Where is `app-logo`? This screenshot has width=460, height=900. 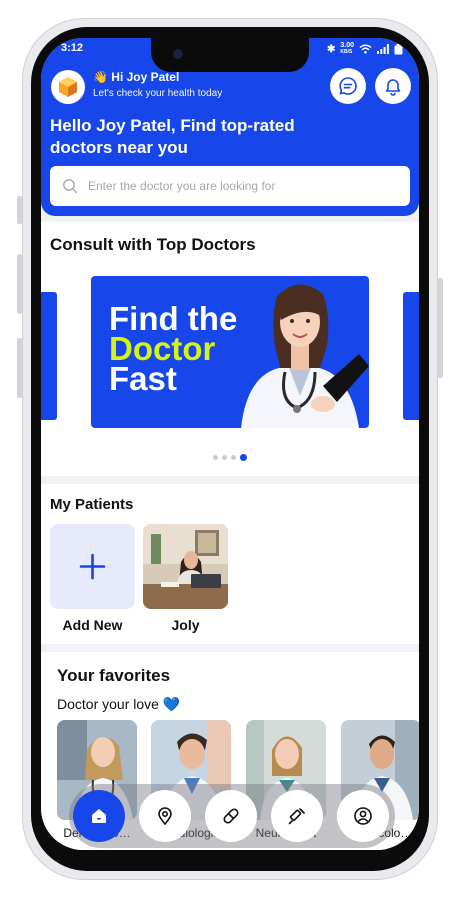 app-logo is located at coordinates (68, 87).